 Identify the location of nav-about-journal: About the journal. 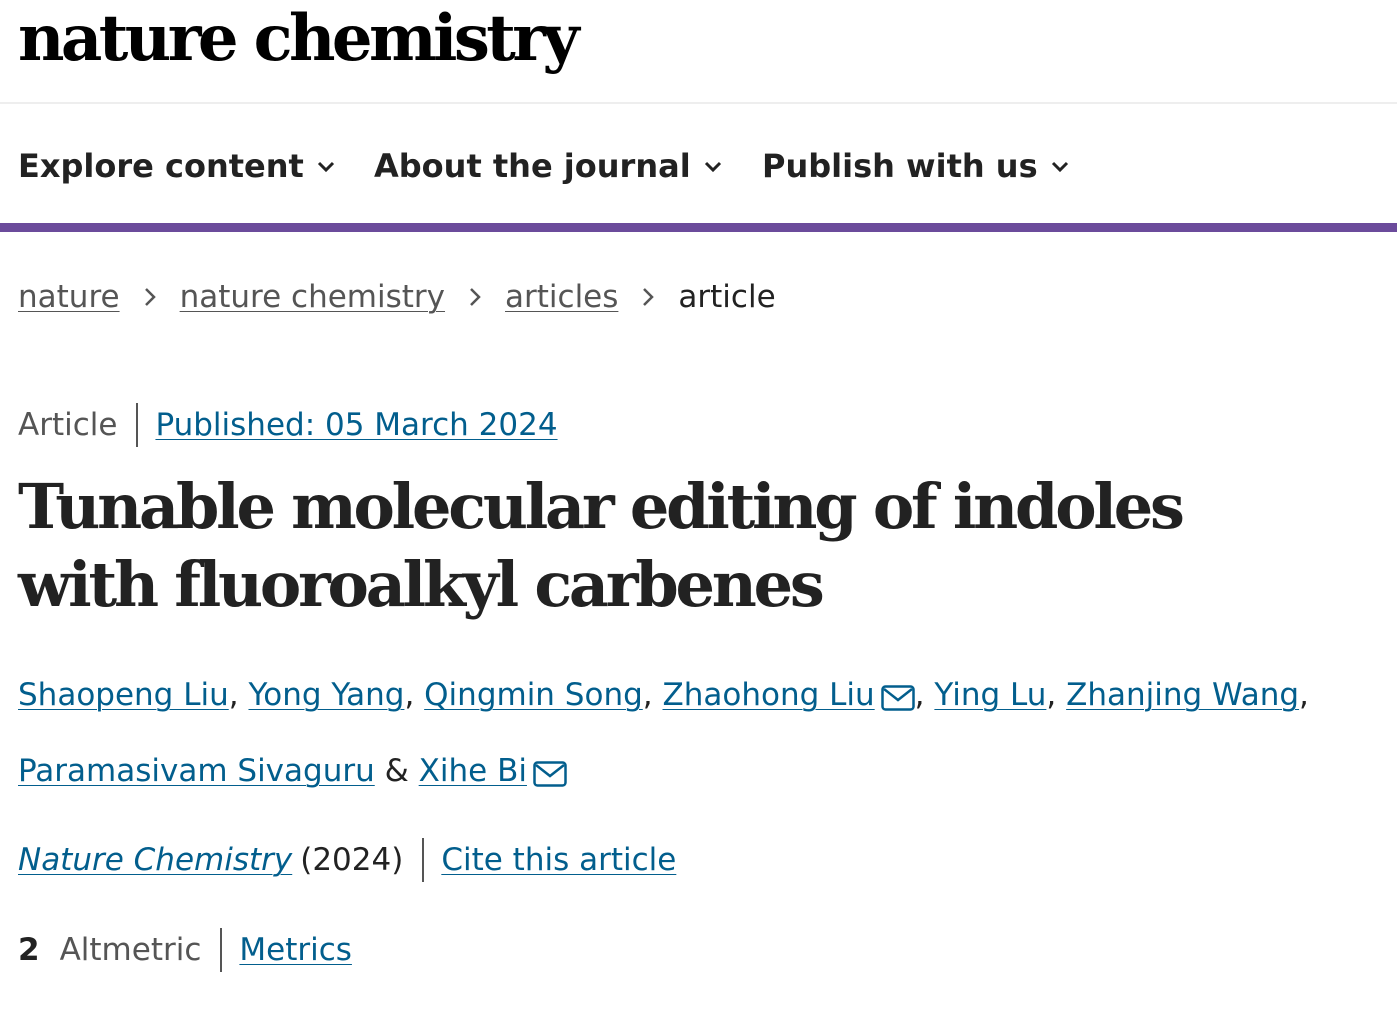
(568, 166).